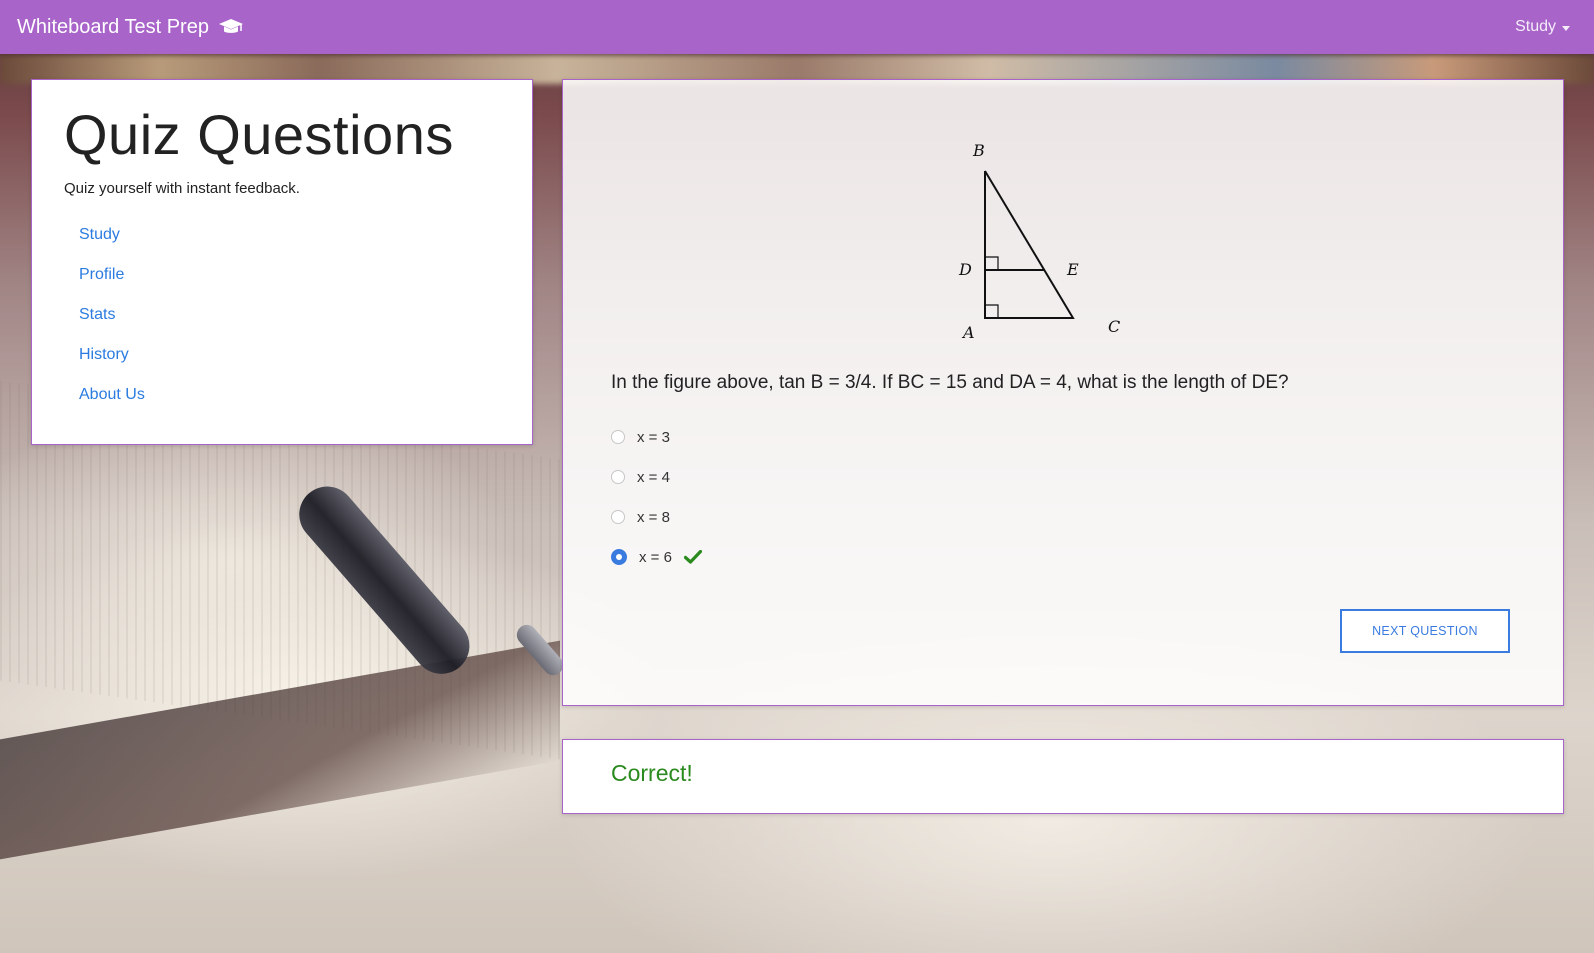 This screenshot has width=1594, height=953. I want to click on right-angle-d, so click(992, 263).